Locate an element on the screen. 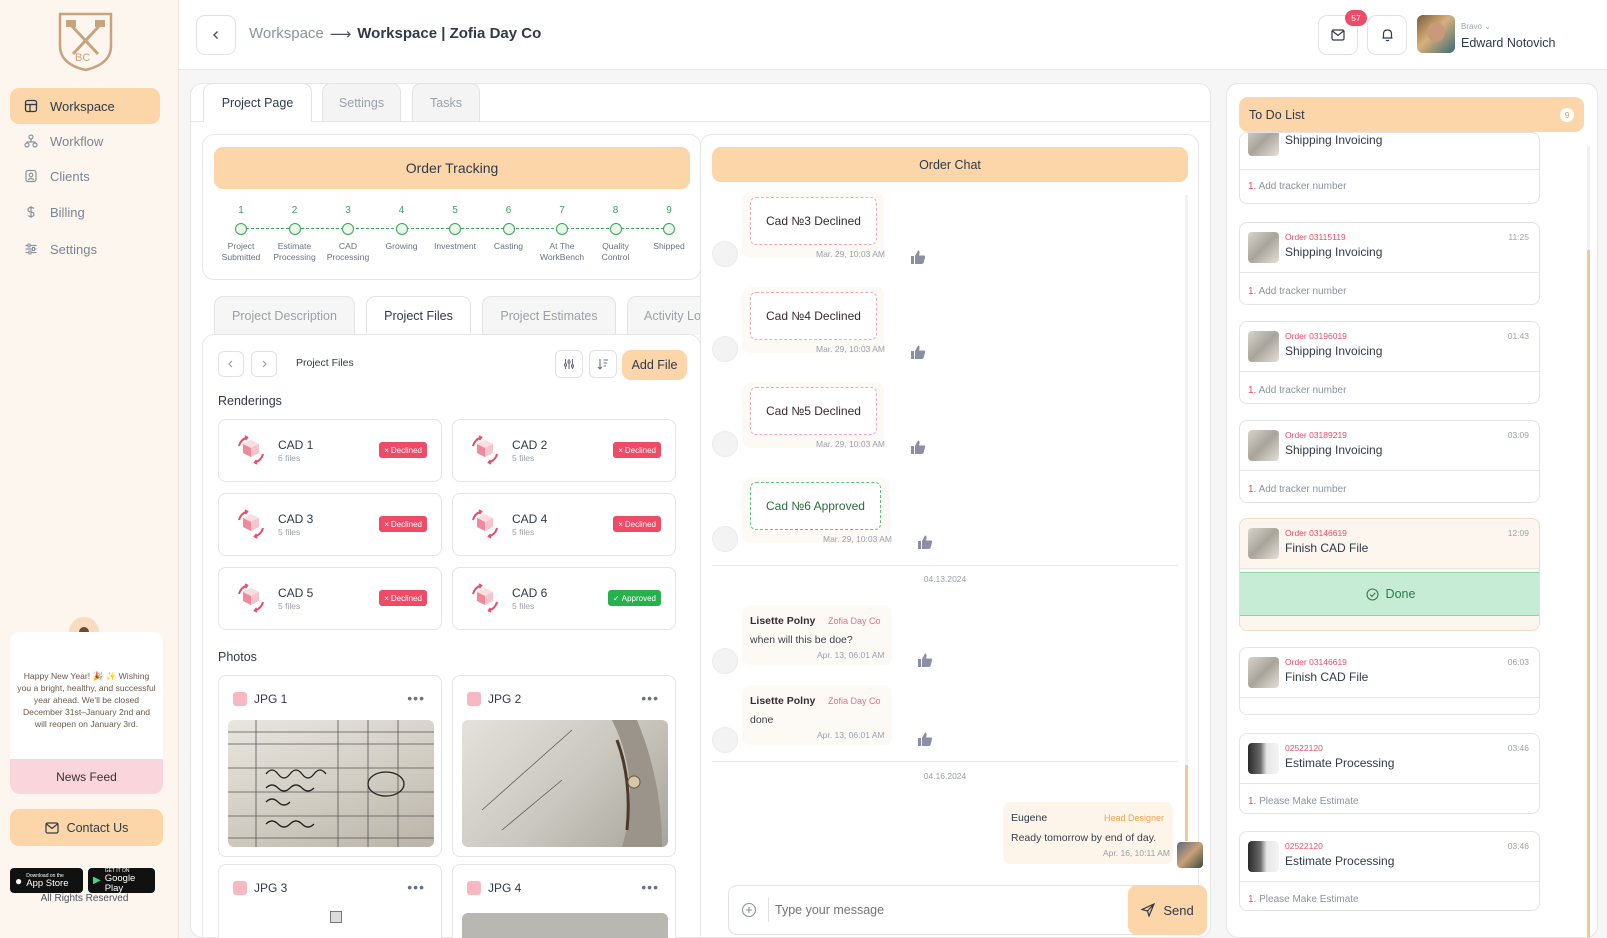 The width and height of the screenshot is (1607, 938). nav-billing: Billing is located at coordinates (85, 212).